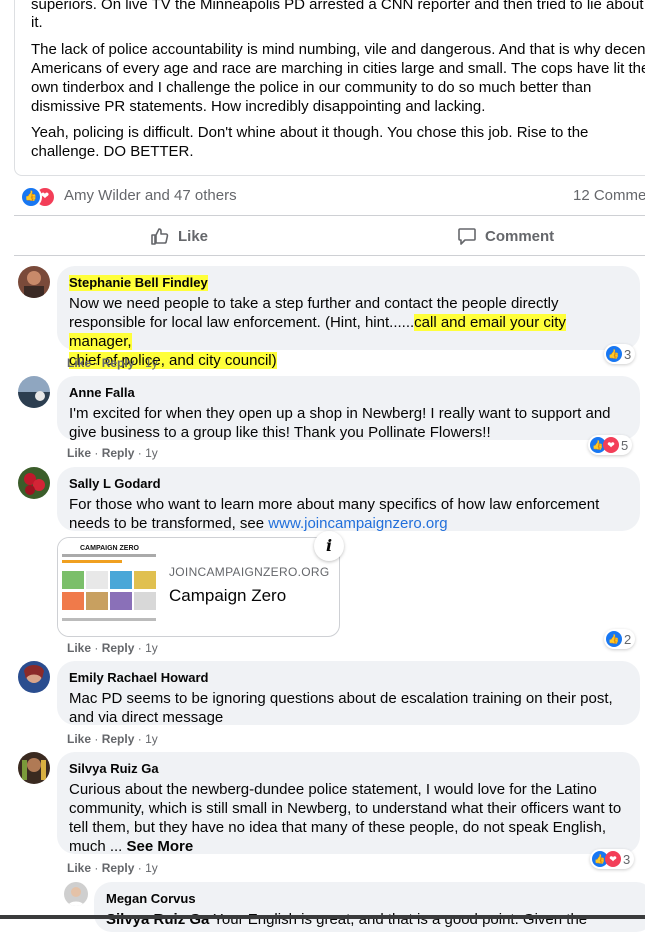  I want to click on bottom-edge-bar, so click(322, 917).